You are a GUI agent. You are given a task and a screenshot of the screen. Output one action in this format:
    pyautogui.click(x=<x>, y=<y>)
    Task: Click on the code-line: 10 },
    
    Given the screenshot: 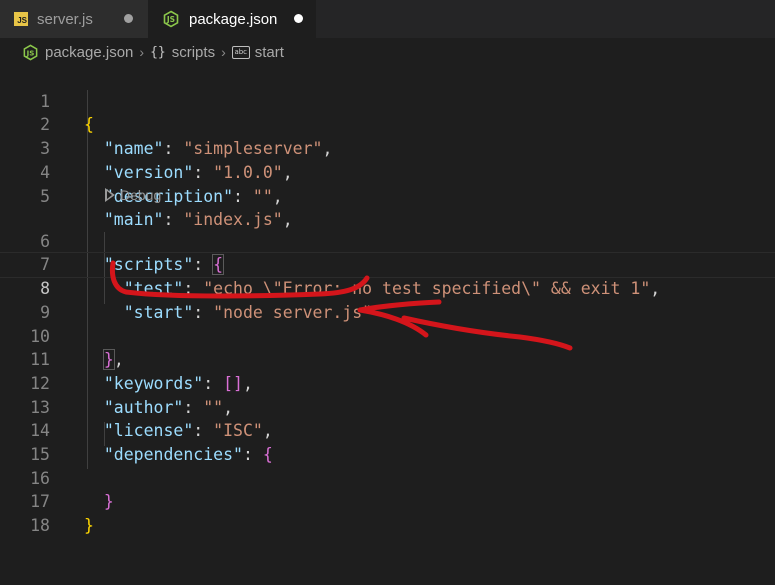 What is the action you would take?
    pyautogui.click(x=387, y=336)
    